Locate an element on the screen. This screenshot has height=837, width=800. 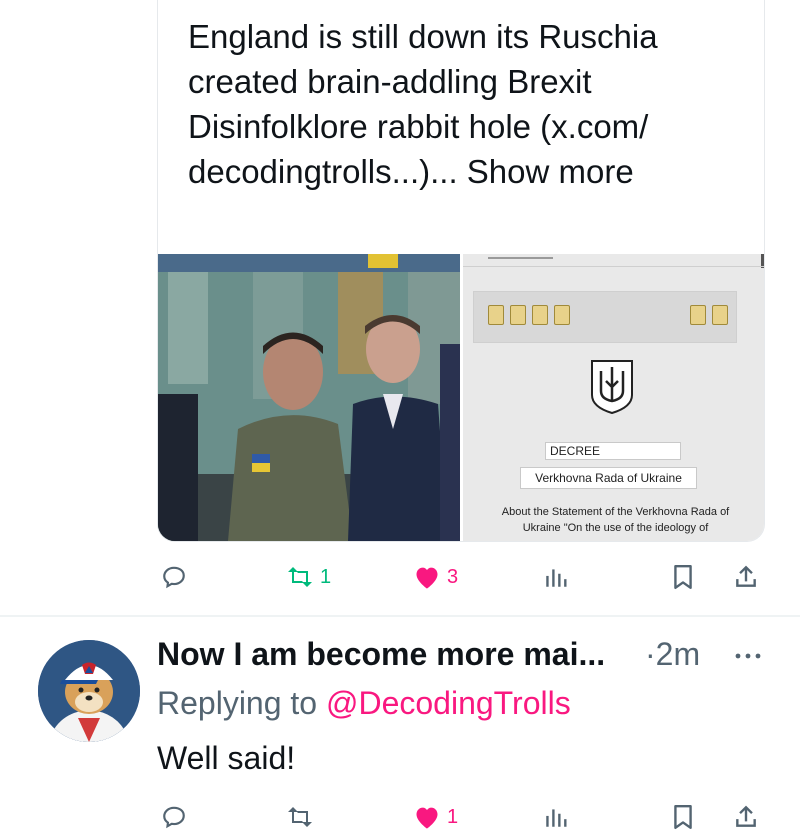
save-icon is located at coordinates (496, 315).